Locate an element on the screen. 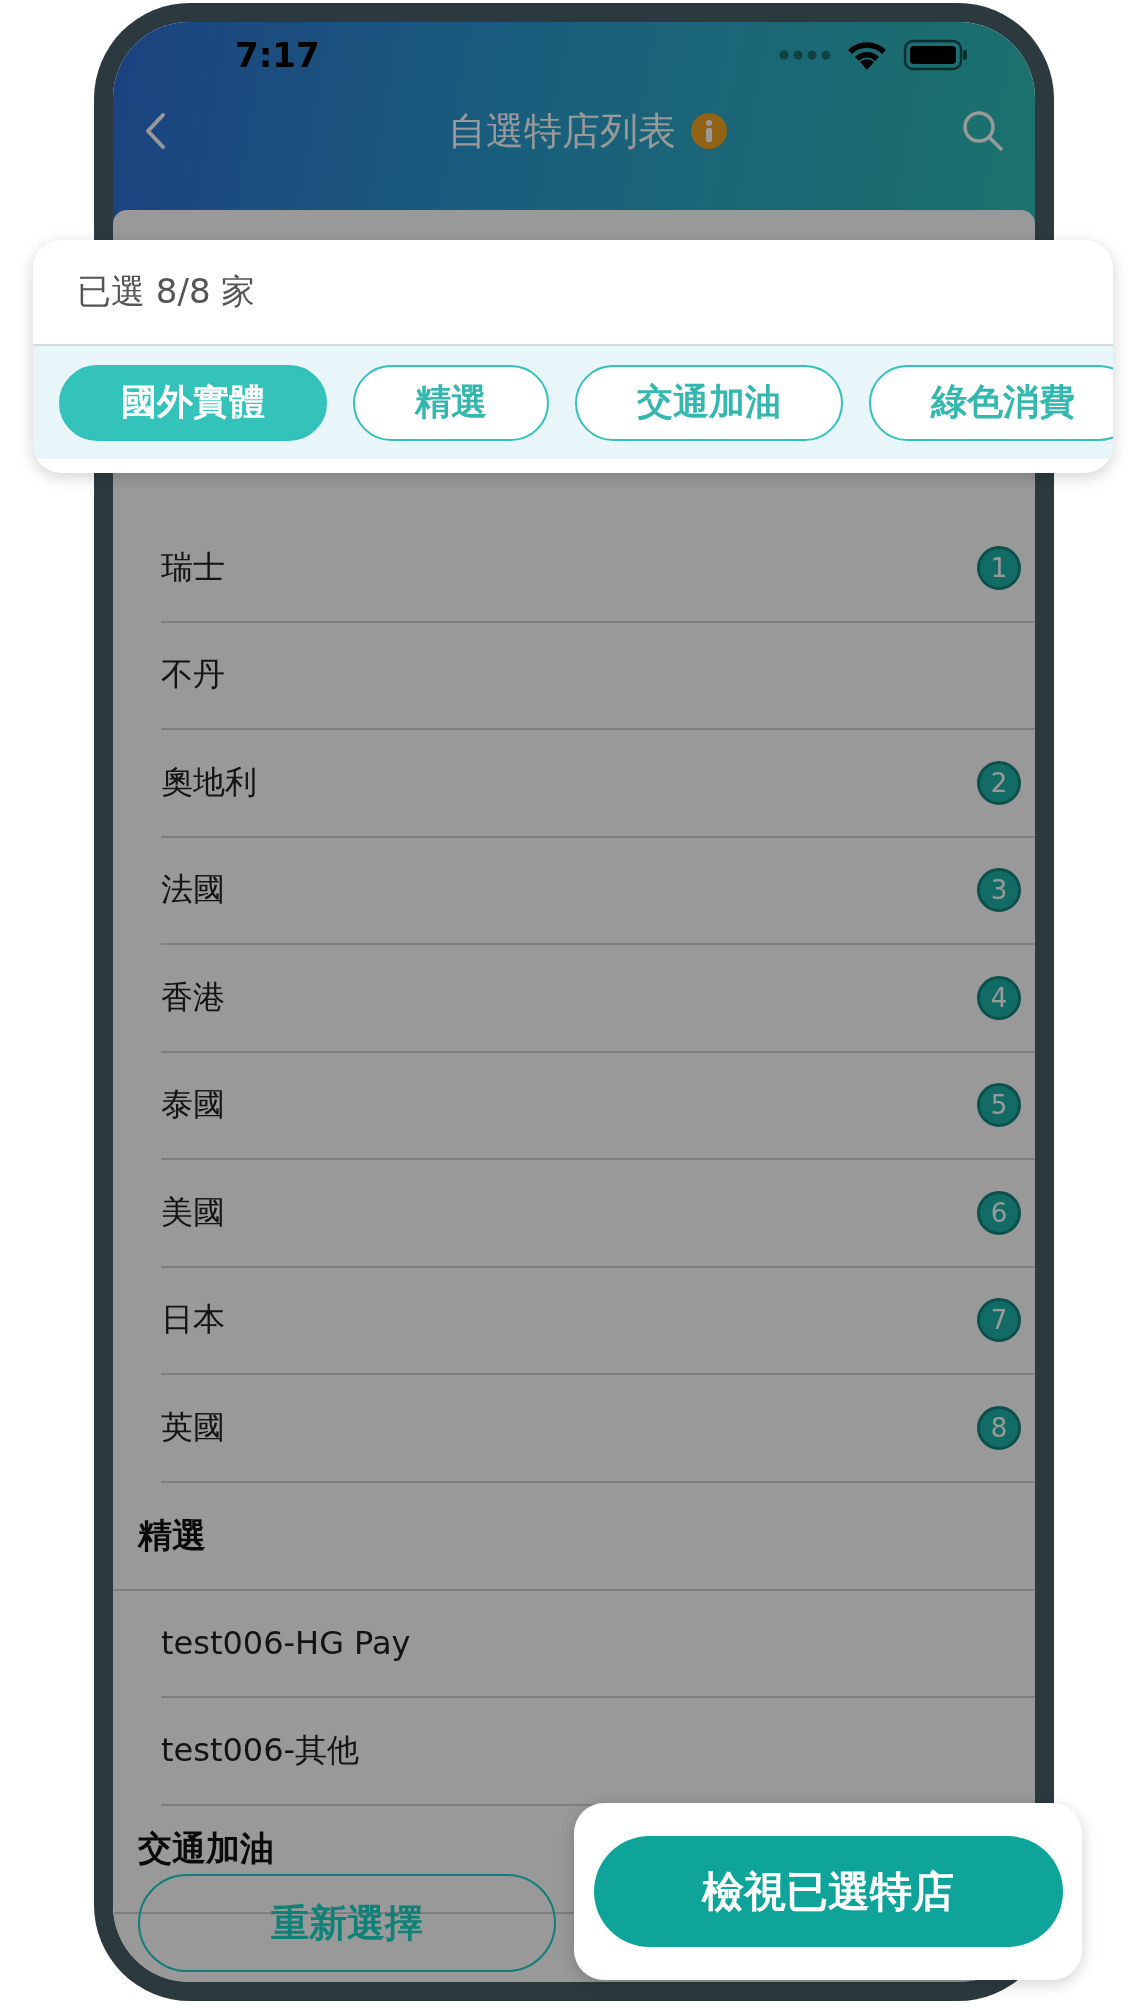  item-name: 不丹 is located at coordinates (193, 675).